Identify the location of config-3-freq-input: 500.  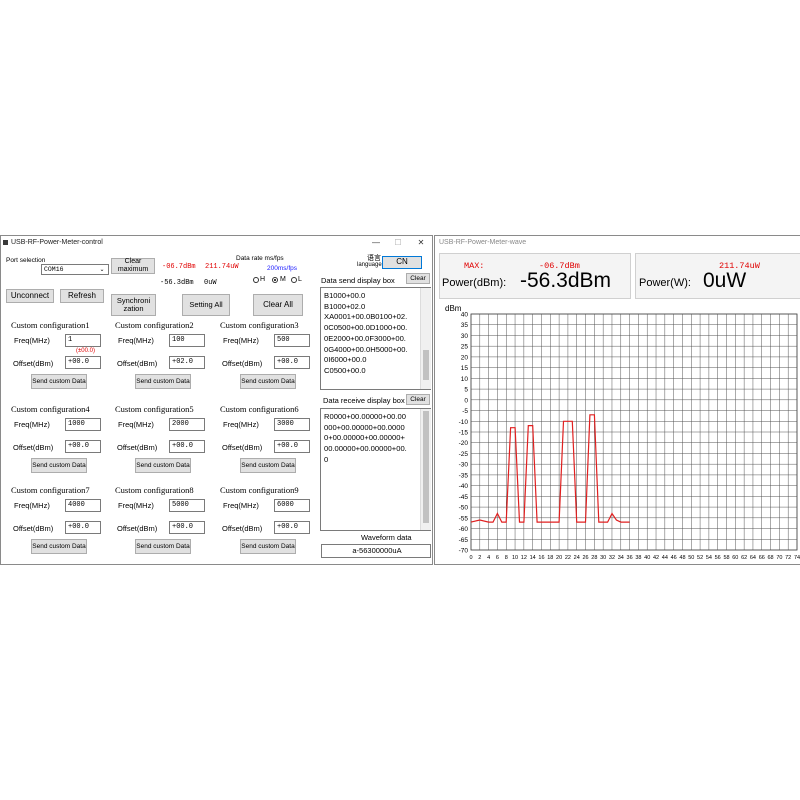
(292, 340).